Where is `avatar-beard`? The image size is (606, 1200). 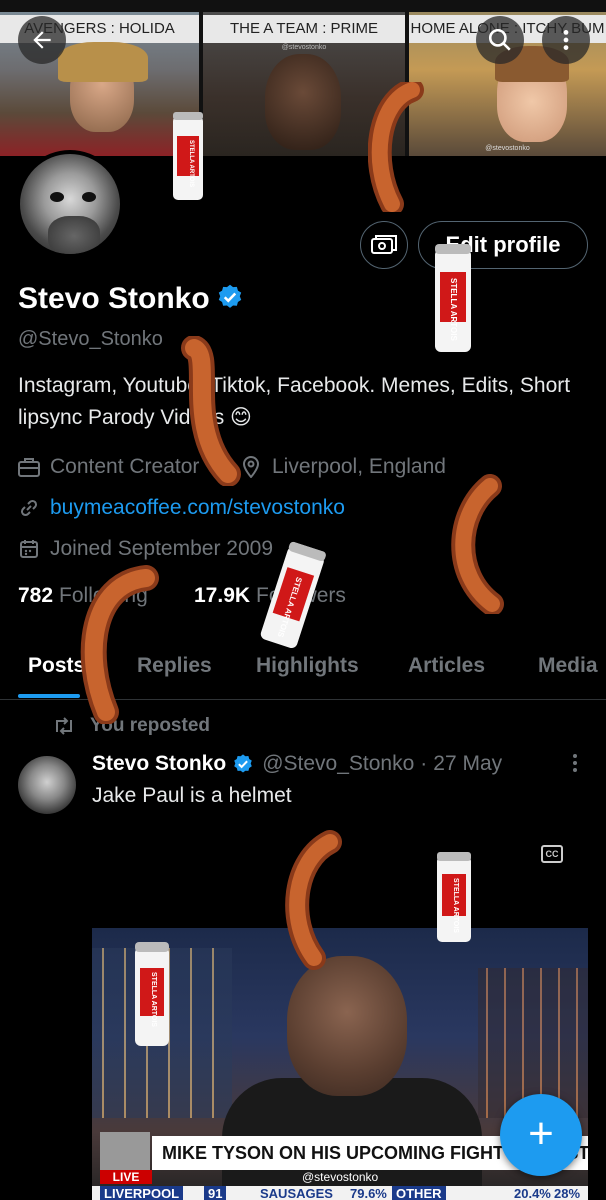 avatar-beard is located at coordinates (74, 235).